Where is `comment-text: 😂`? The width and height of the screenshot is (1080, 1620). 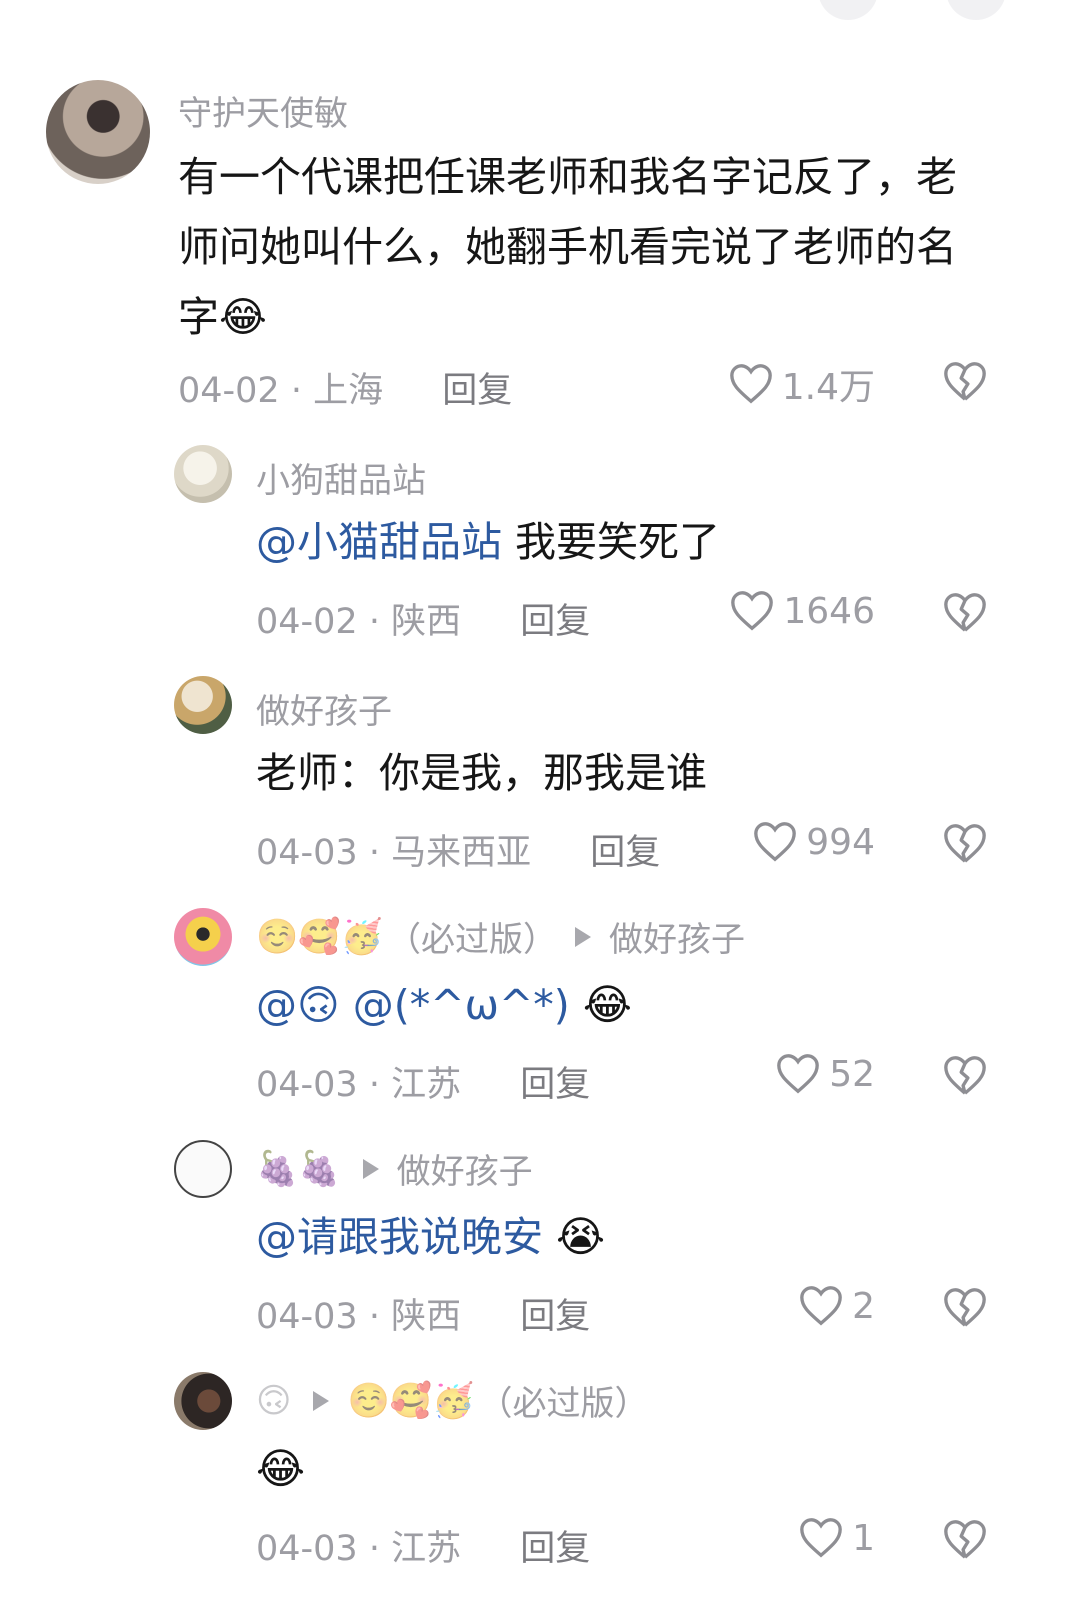 comment-text: 😂 is located at coordinates (280, 1469).